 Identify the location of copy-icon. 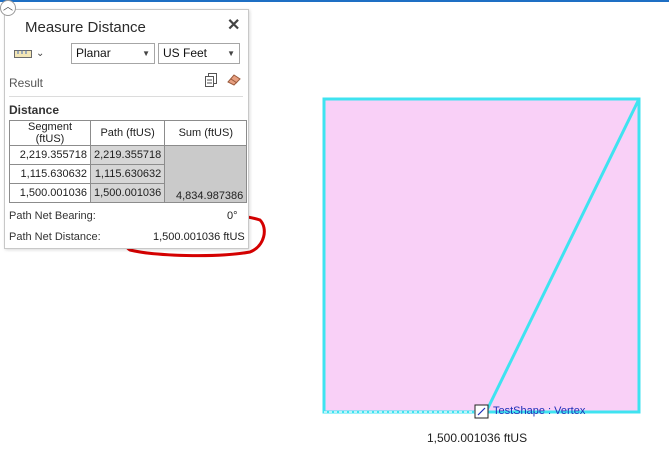
(211, 80).